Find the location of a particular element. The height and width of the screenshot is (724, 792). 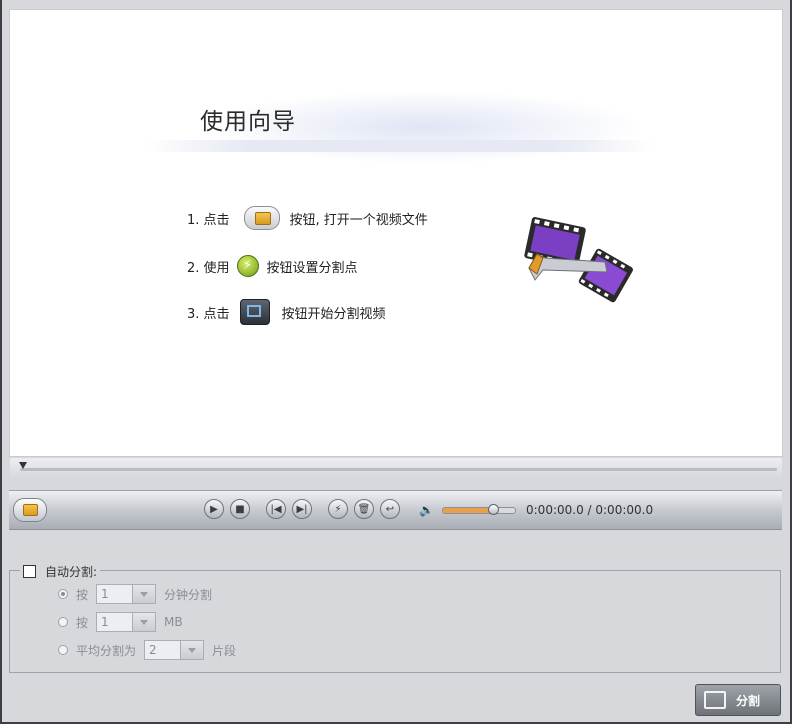

next-icon: ▶| is located at coordinates (302, 509).